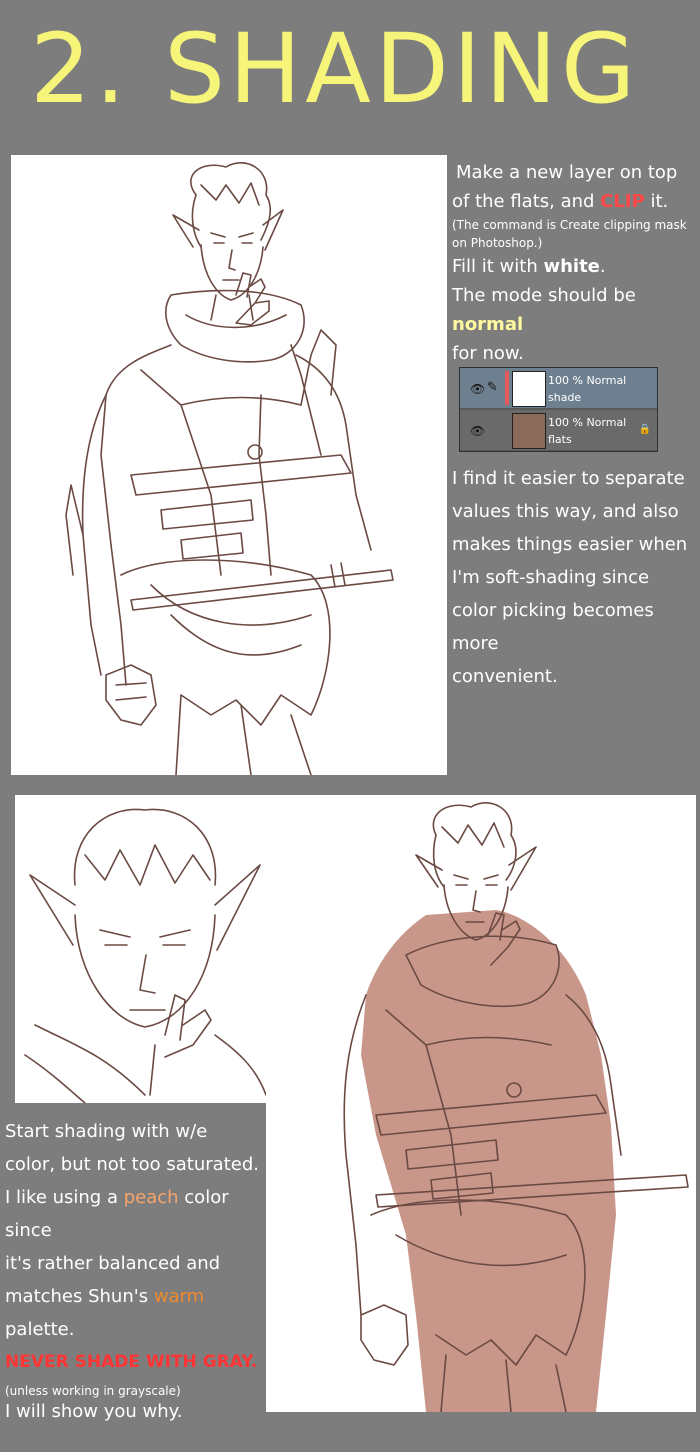 Image resolution: width=700 pixels, height=1452 pixels. What do you see at coordinates (335, 69) in the screenshot?
I see `page-title: 2. SHADING` at bounding box center [335, 69].